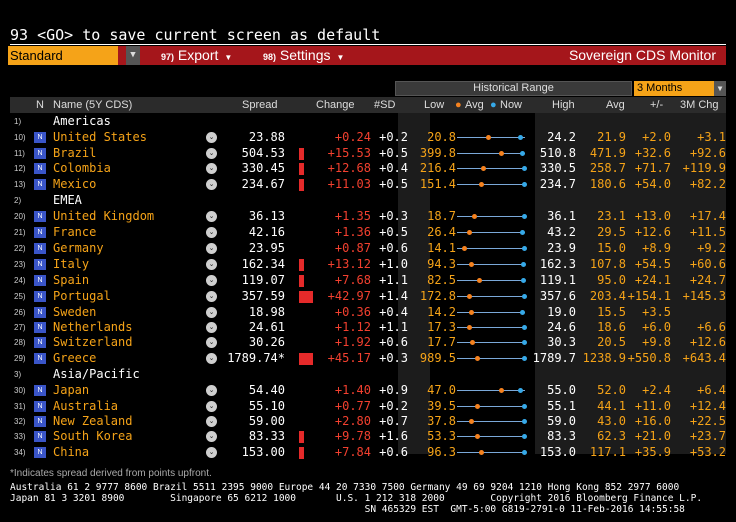 The height and width of the screenshot is (522, 736). Describe the element at coordinates (63, 55) in the screenshot. I see `view-select: Standard` at that location.